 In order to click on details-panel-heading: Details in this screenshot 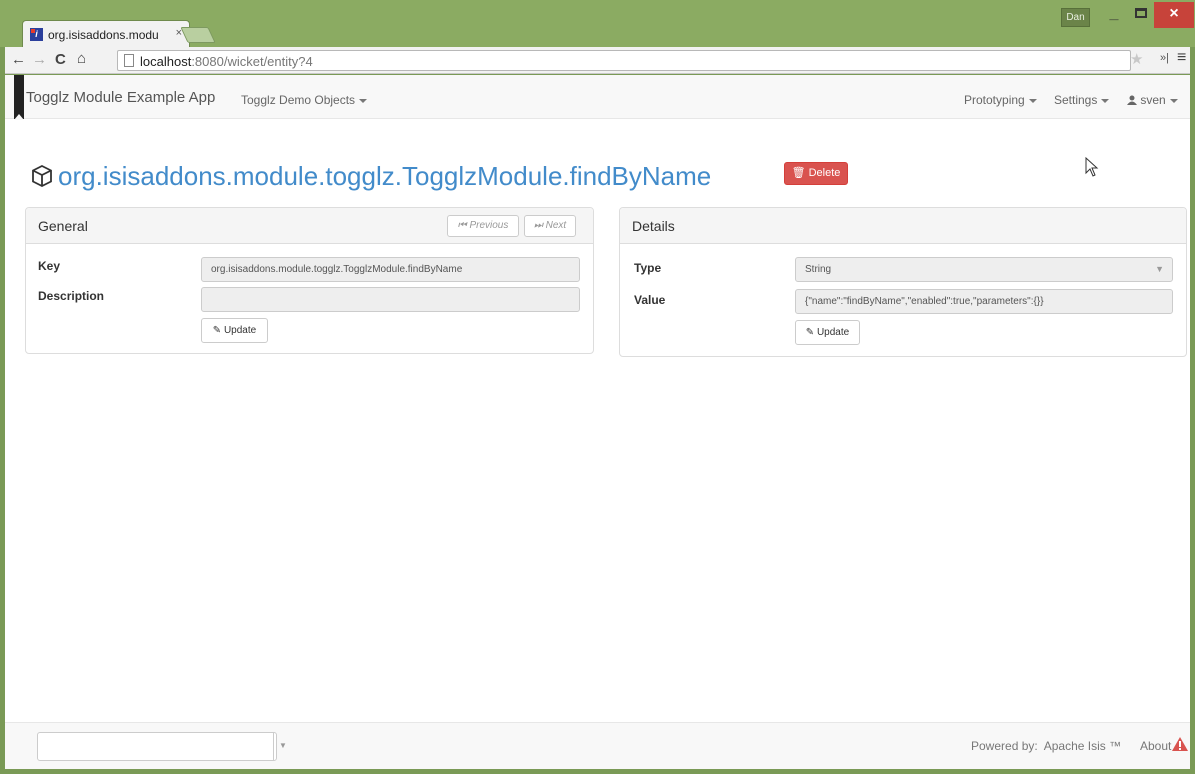, I will do `click(903, 226)`.